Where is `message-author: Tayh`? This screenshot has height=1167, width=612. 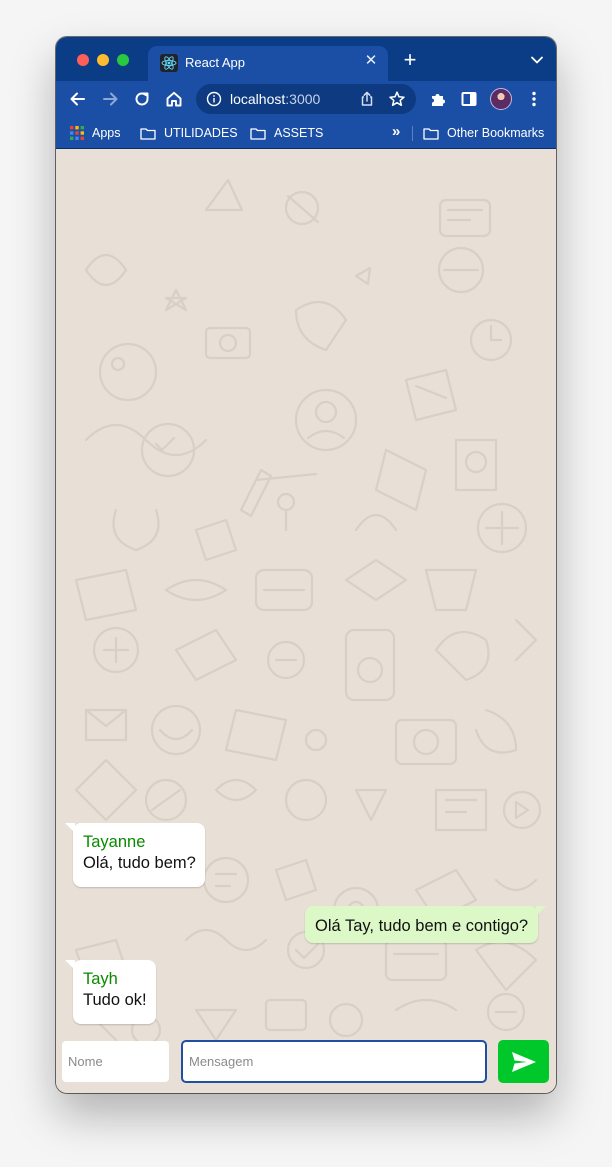 message-author: Tayh is located at coordinates (100, 979).